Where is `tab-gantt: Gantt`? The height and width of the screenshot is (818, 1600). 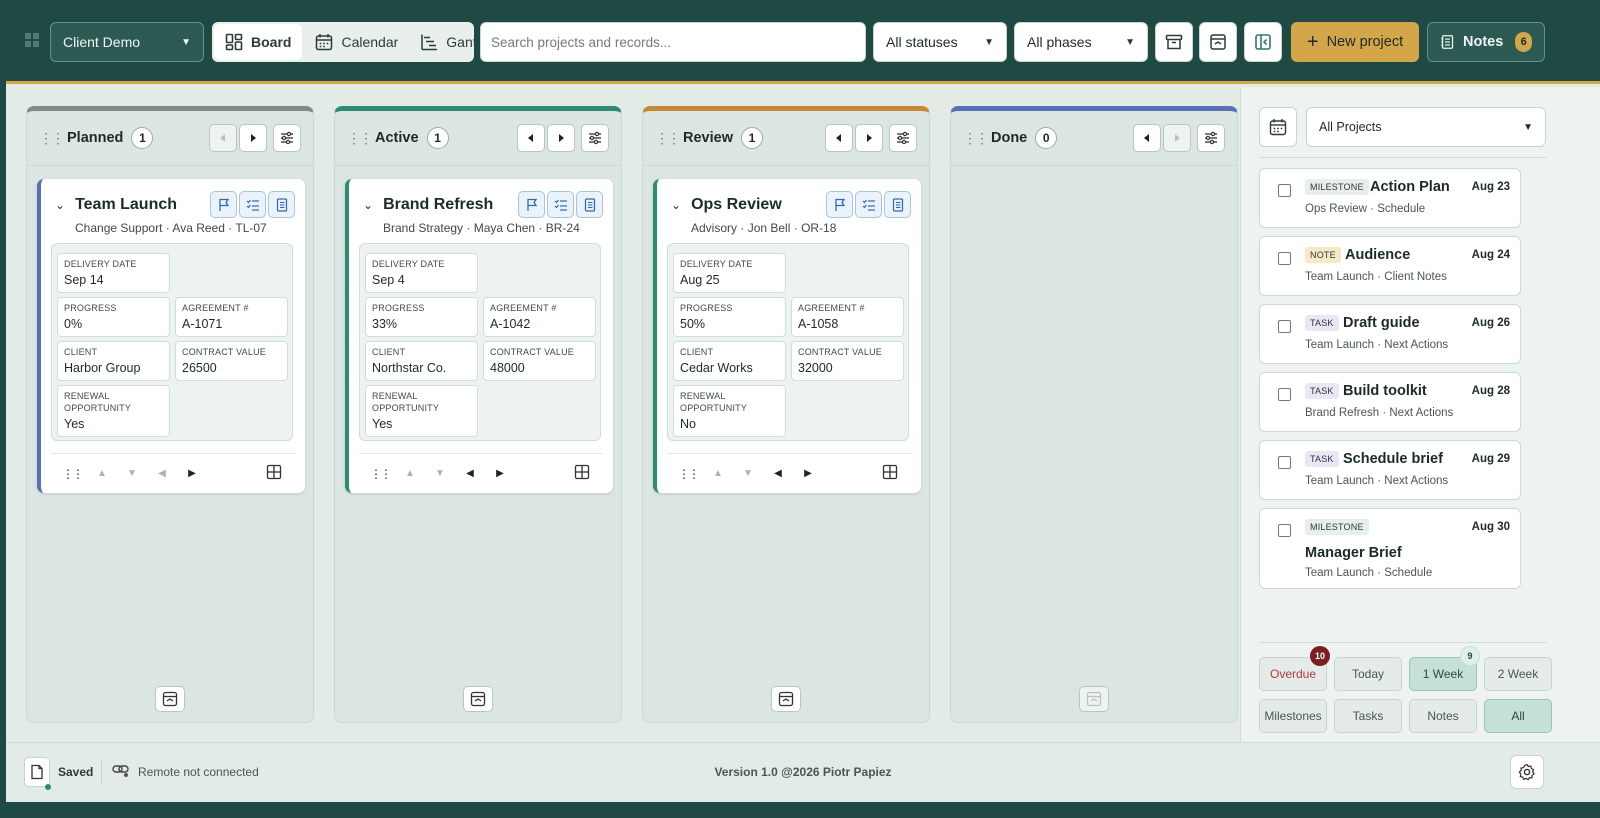 tab-gantt: Gantt is located at coordinates (441, 42).